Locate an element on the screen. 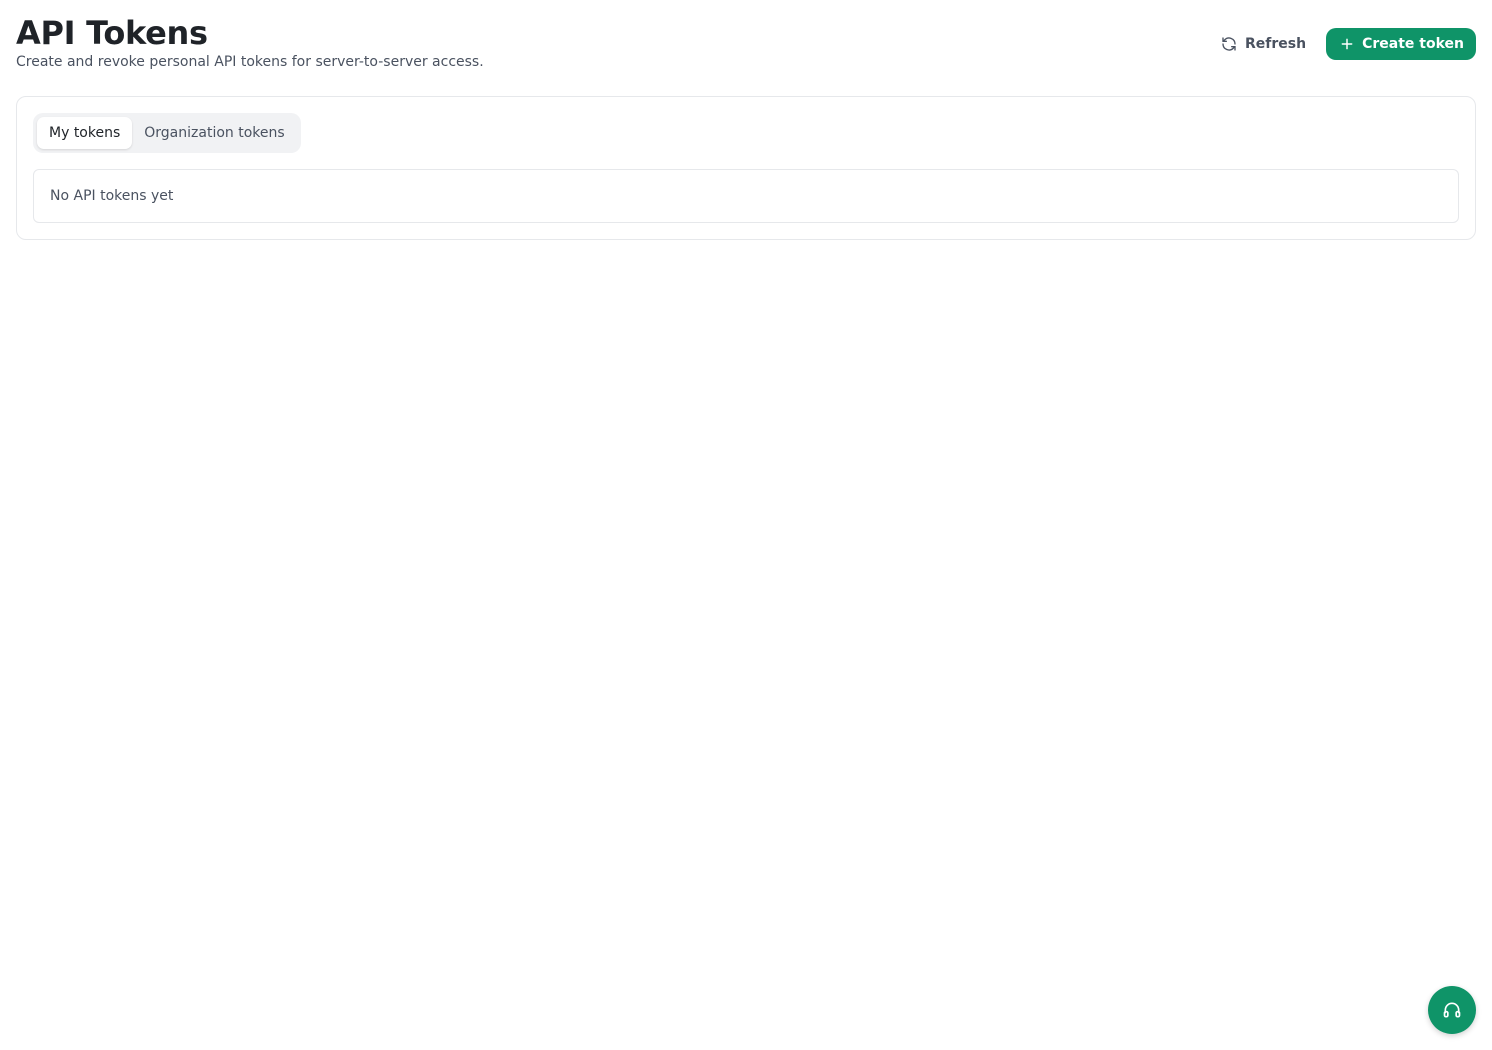 Image resolution: width=1492 pixels, height=1050 pixels. page-title: API Tokens is located at coordinates (112, 33).